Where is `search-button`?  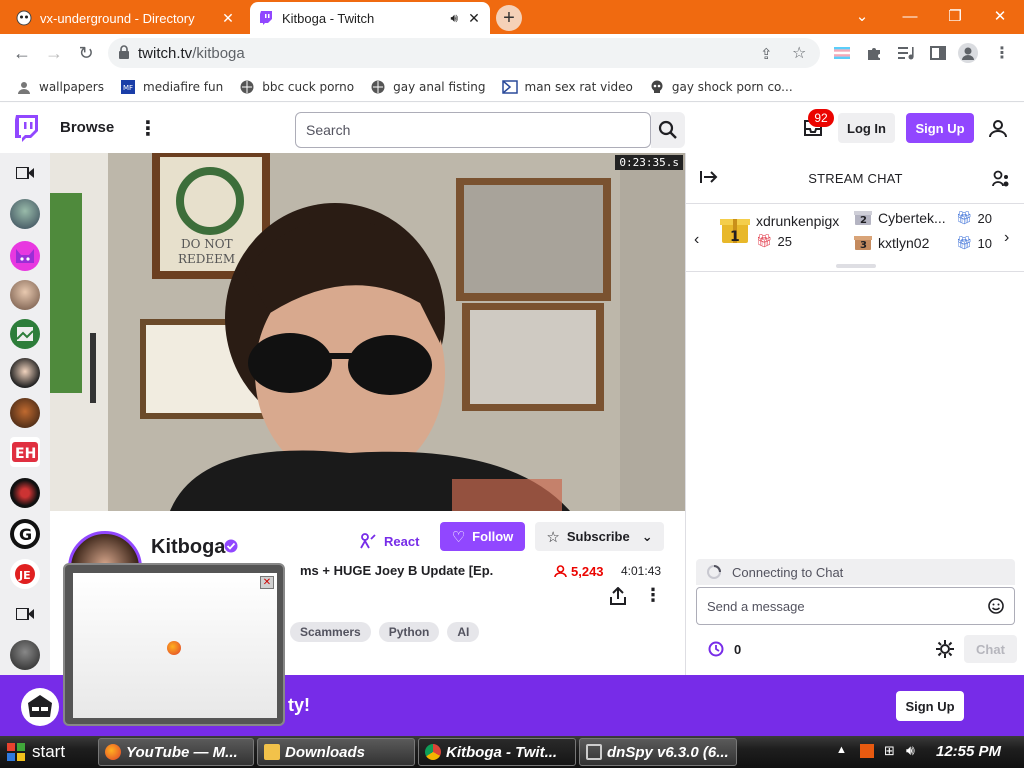
search-button is located at coordinates (668, 130).